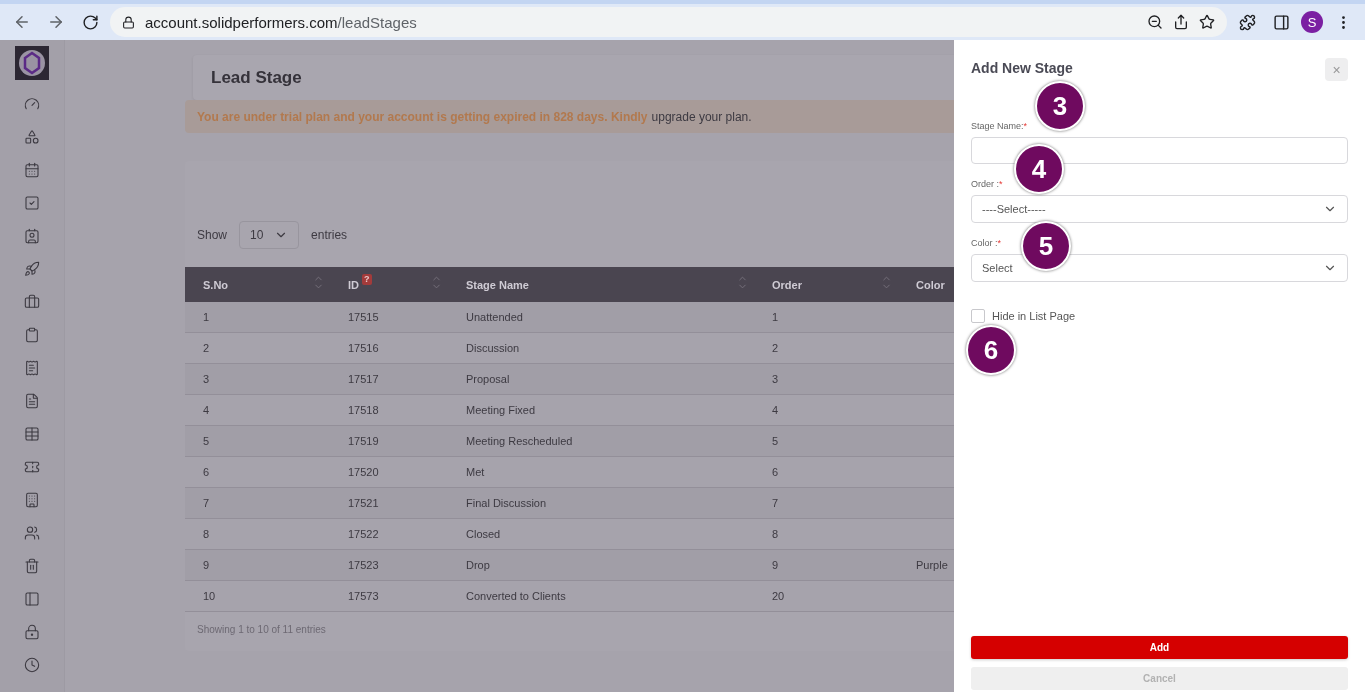  Describe the element at coordinates (1159, 209) in the screenshot. I see `select-field: ----Select-----` at that location.